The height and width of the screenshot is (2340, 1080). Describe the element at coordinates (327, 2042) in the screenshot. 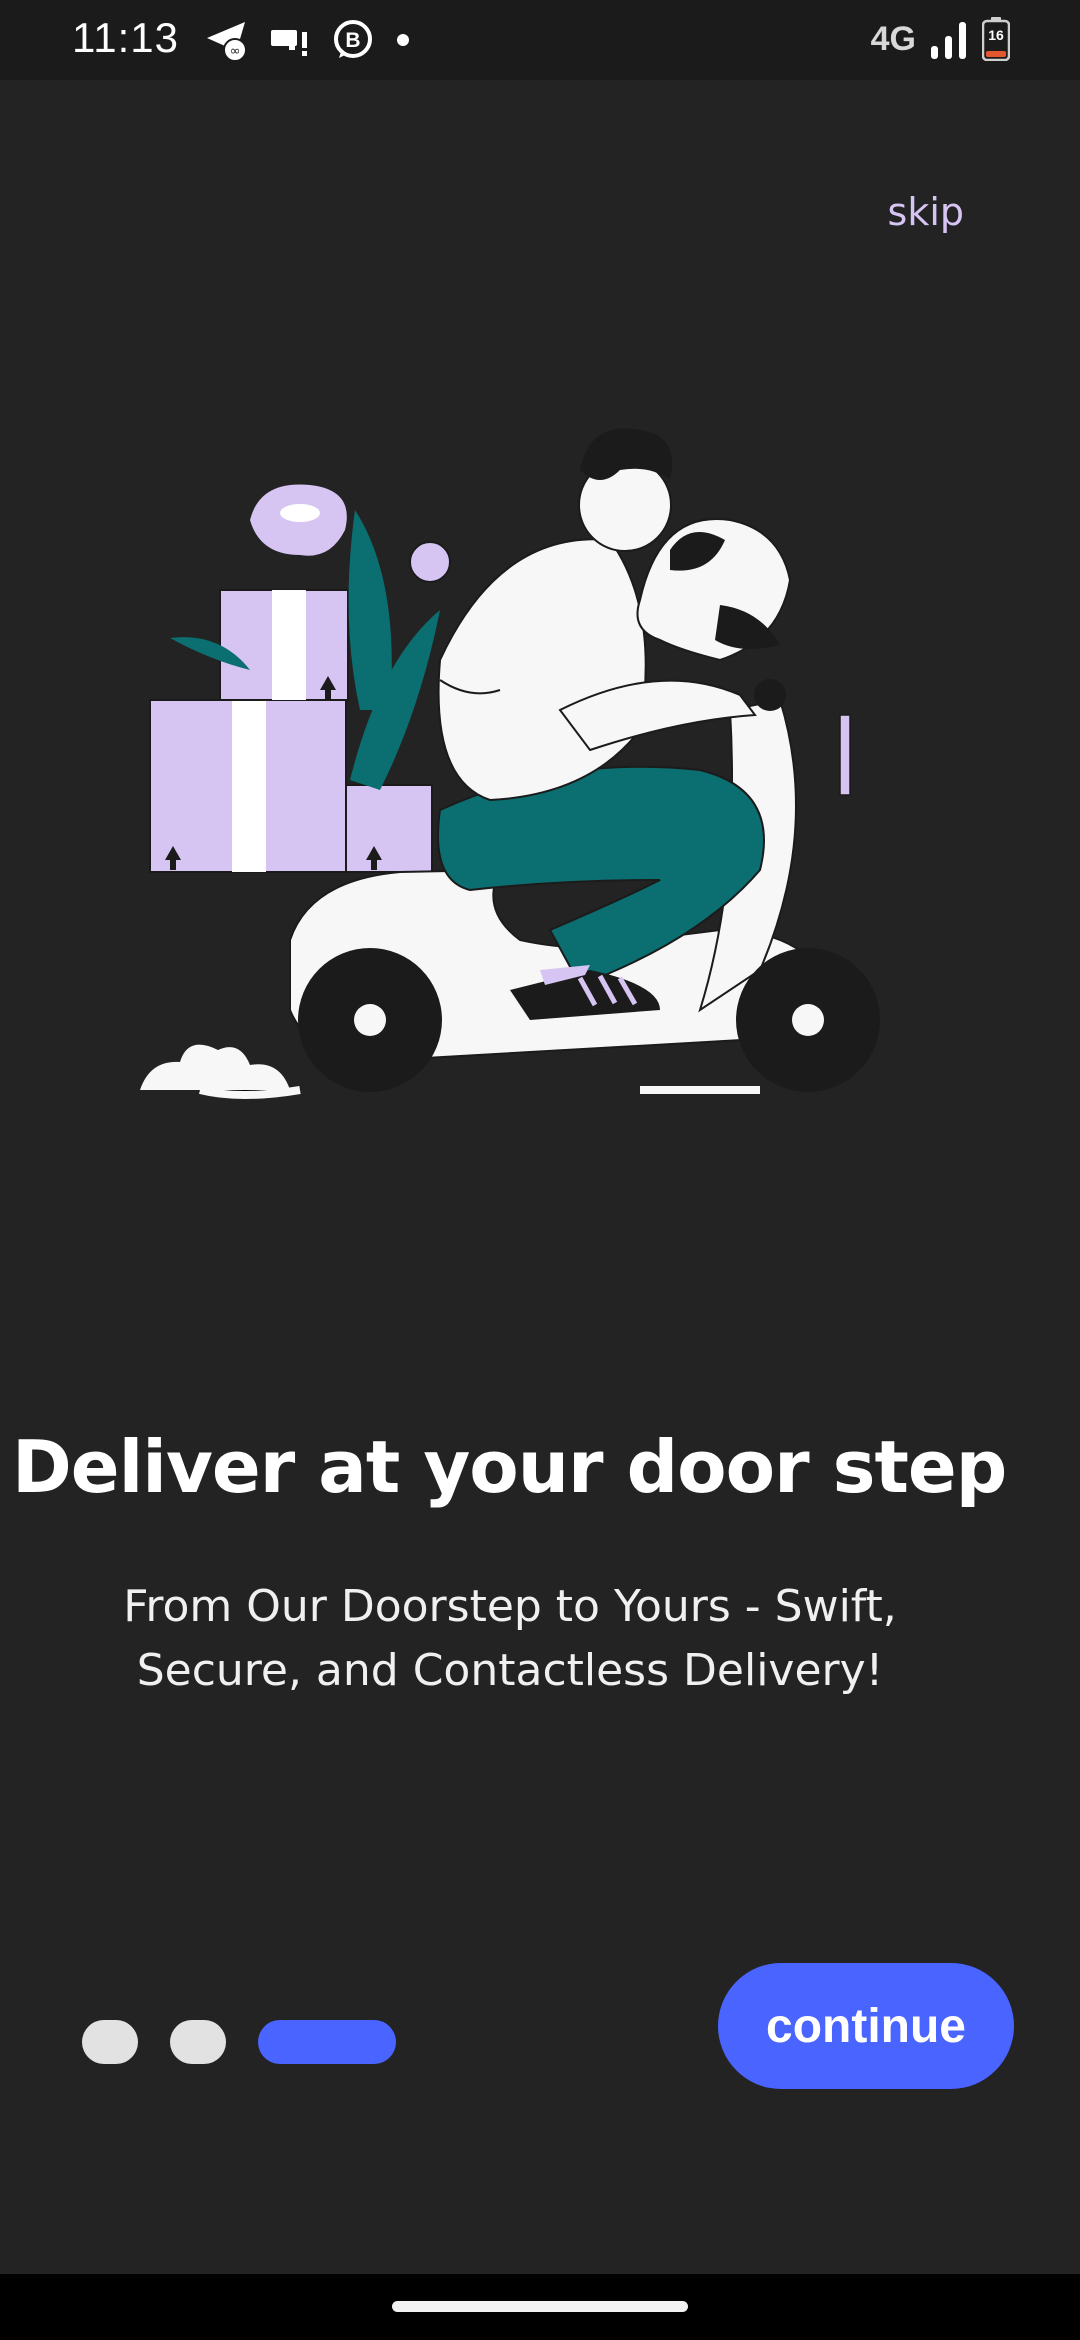

I see `page-dot-3-active` at that location.